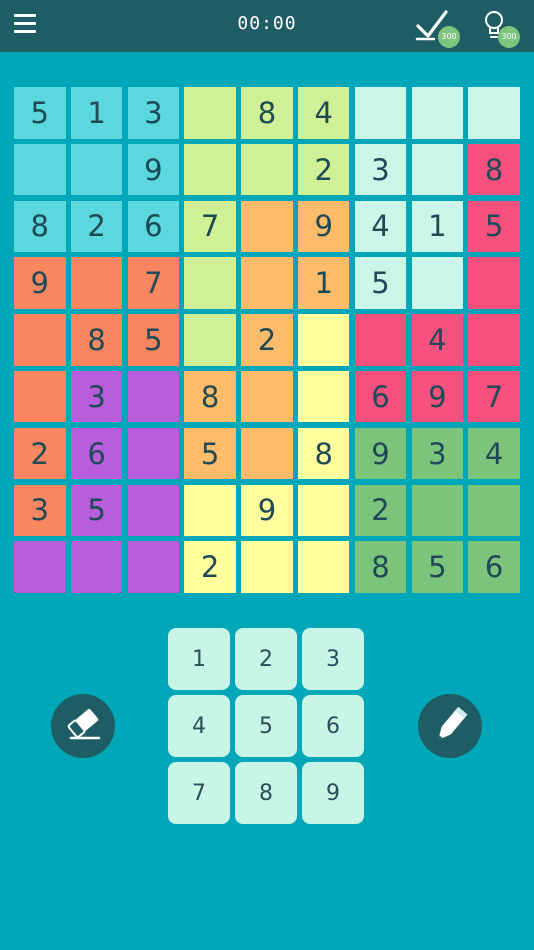  I want to click on number-key: 9, so click(333, 793).